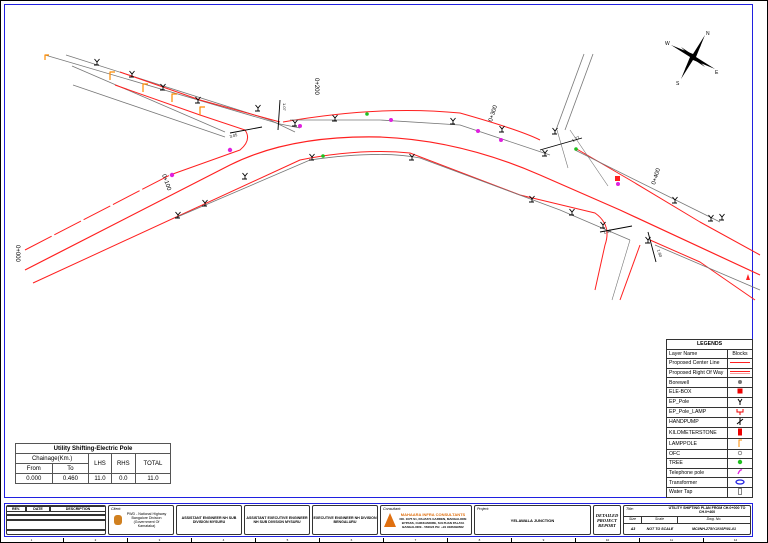 Image resolution: width=768 pixels, height=543 pixels. Describe the element at coordinates (234, 135) in the screenshot. I see `dimension-label: 3.05` at that location.